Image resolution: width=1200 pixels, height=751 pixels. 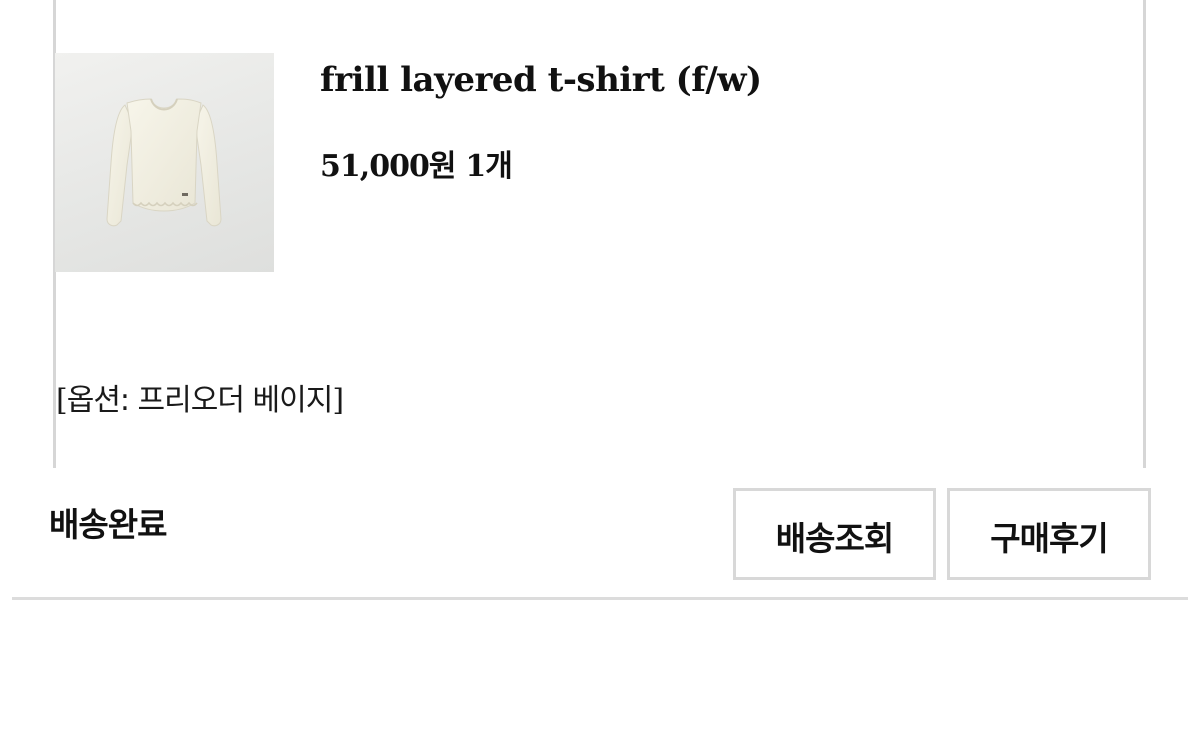 What do you see at coordinates (541, 80) in the screenshot?
I see `product-name: frill layered t-shirt (f/w)` at bounding box center [541, 80].